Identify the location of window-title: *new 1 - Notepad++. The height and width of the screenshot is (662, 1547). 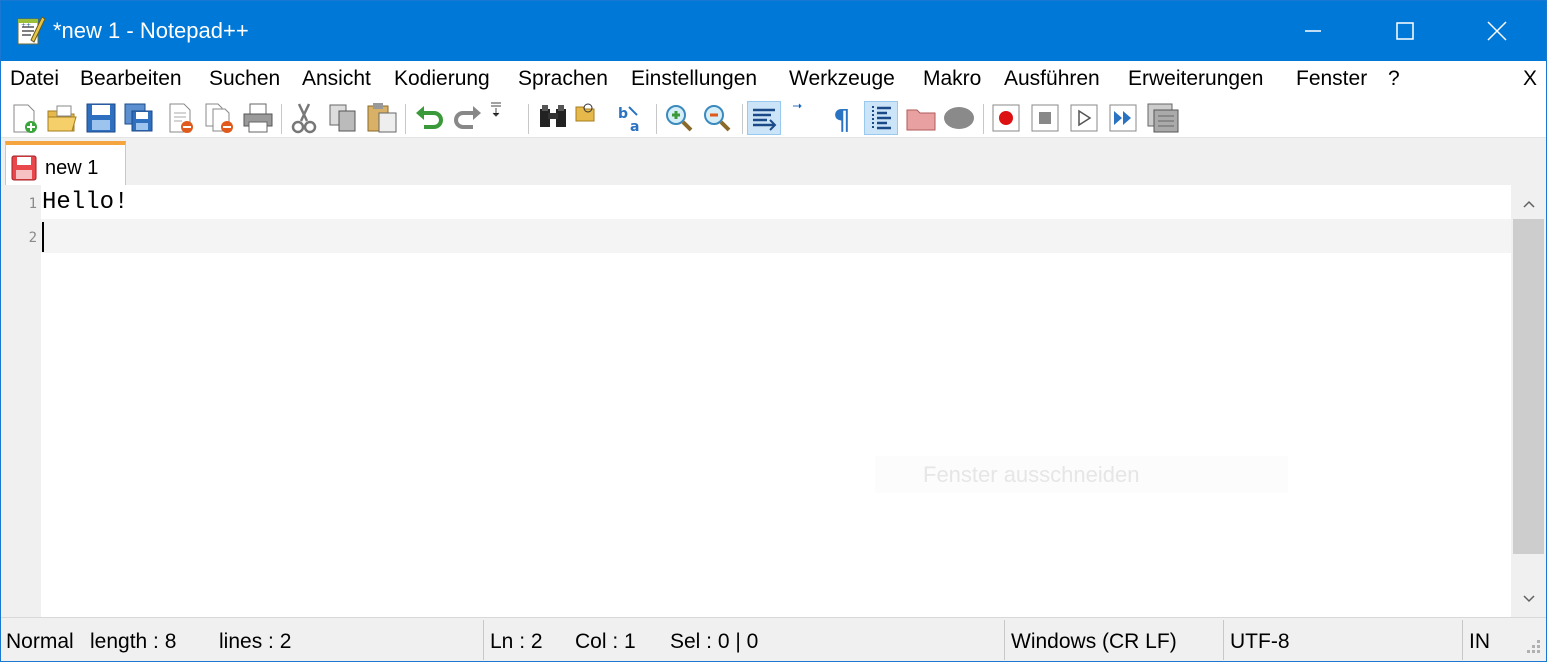
(151, 30).